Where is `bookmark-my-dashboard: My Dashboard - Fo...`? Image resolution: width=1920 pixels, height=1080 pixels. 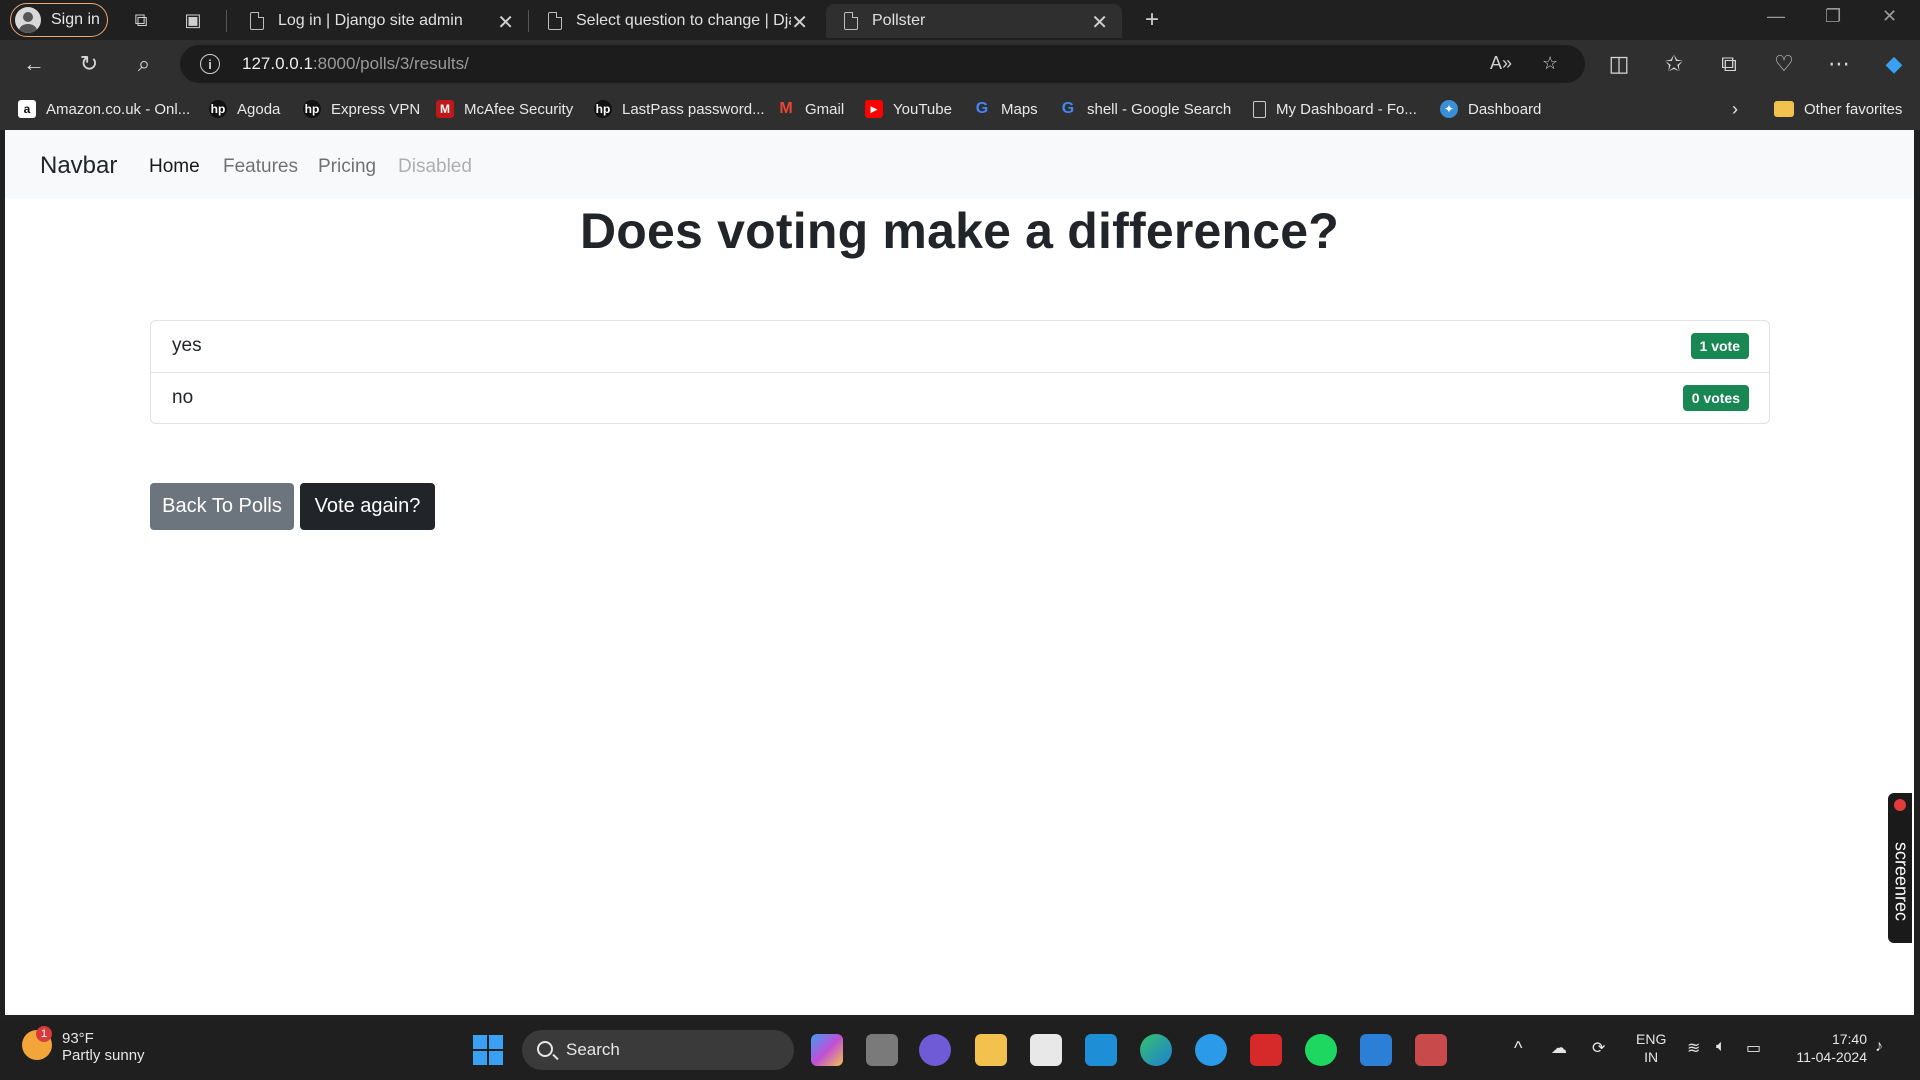 bookmark-my-dashboard: My Dashboard - Fo... is located at coordinates (1335, 109).